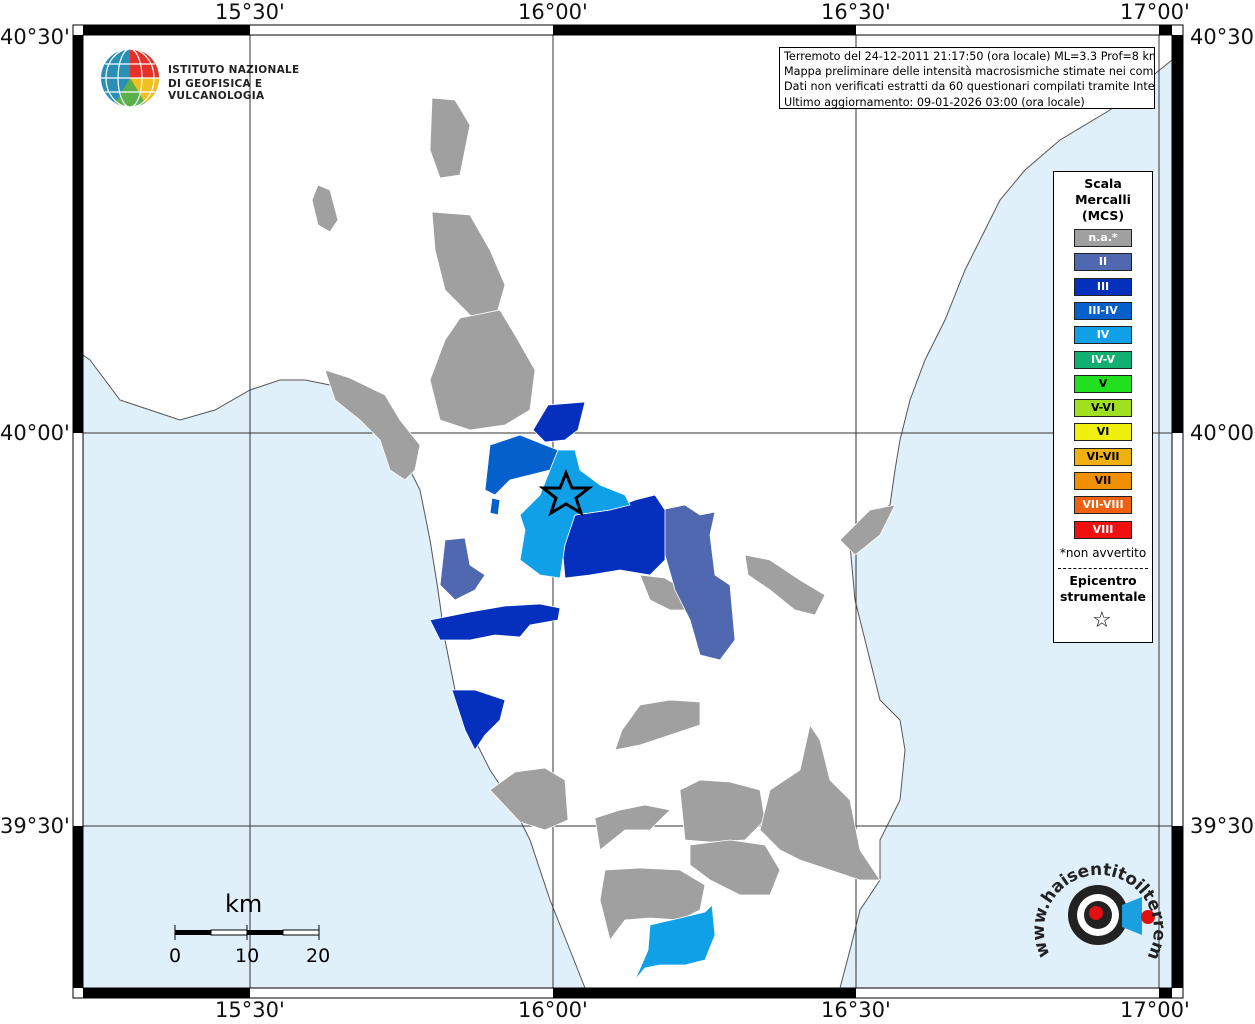  What do you see at coordinates (1103, 286) in the screenshot?
I see `legend-item: III` at bounding box center [1103, 286].